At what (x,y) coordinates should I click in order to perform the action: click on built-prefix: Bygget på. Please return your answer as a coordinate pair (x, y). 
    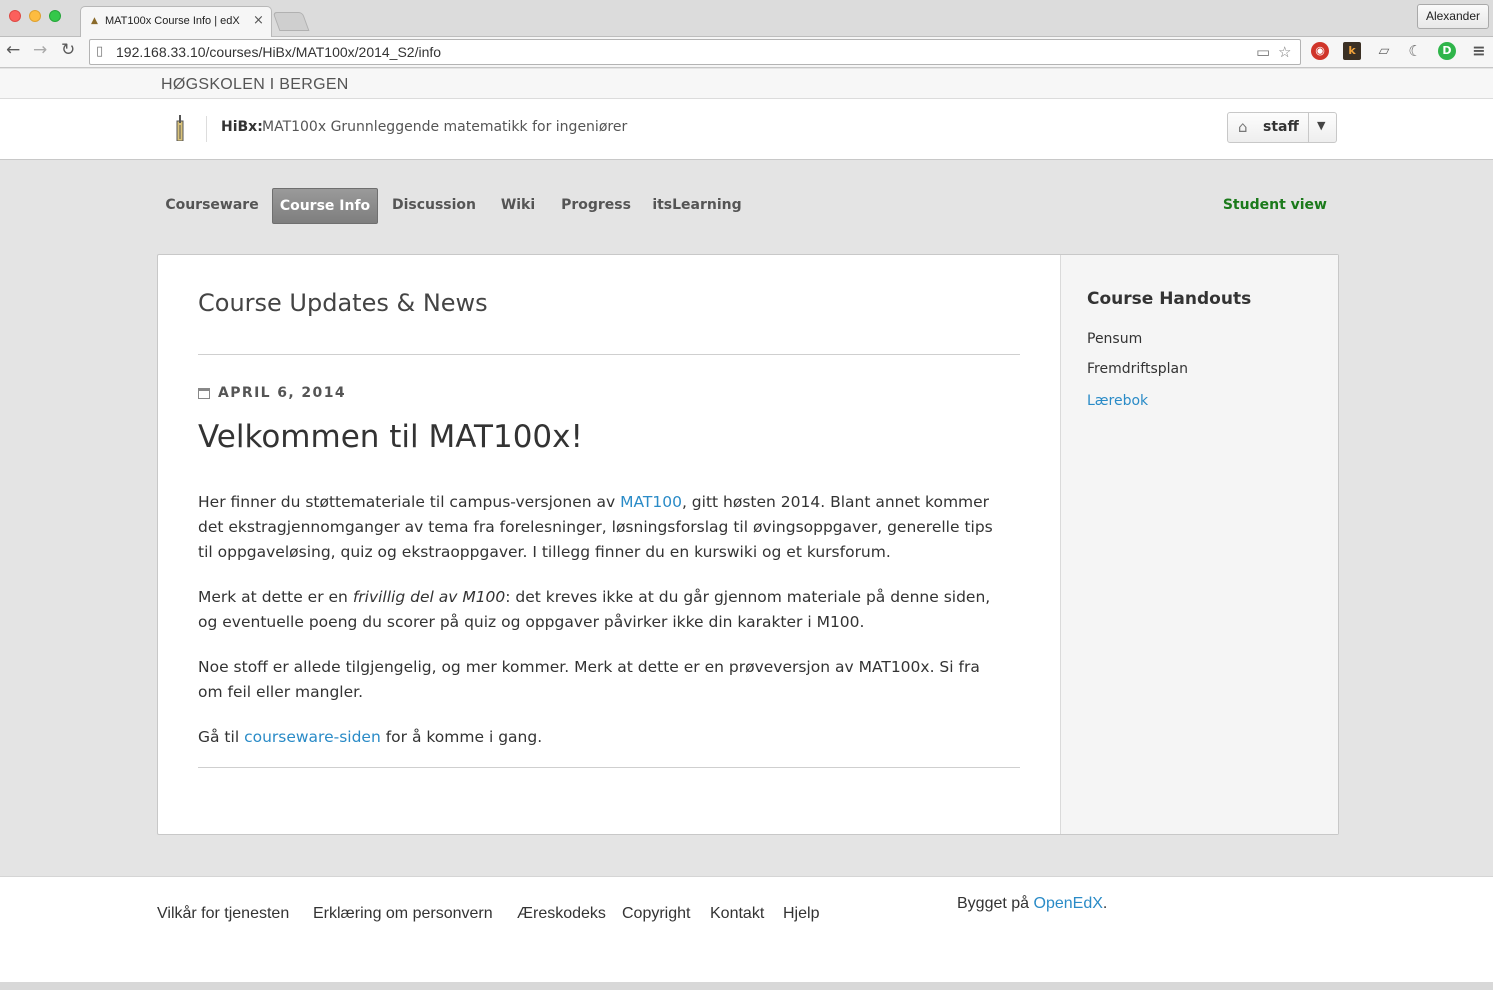
    Looking at the image, I should click on (995, 903).